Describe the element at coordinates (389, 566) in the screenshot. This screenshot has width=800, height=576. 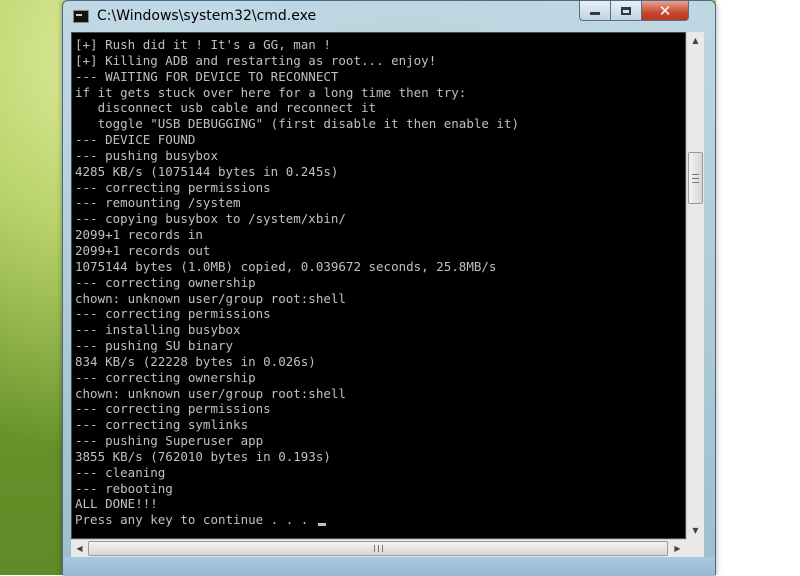
I see `window-frame-bottom` at that location.